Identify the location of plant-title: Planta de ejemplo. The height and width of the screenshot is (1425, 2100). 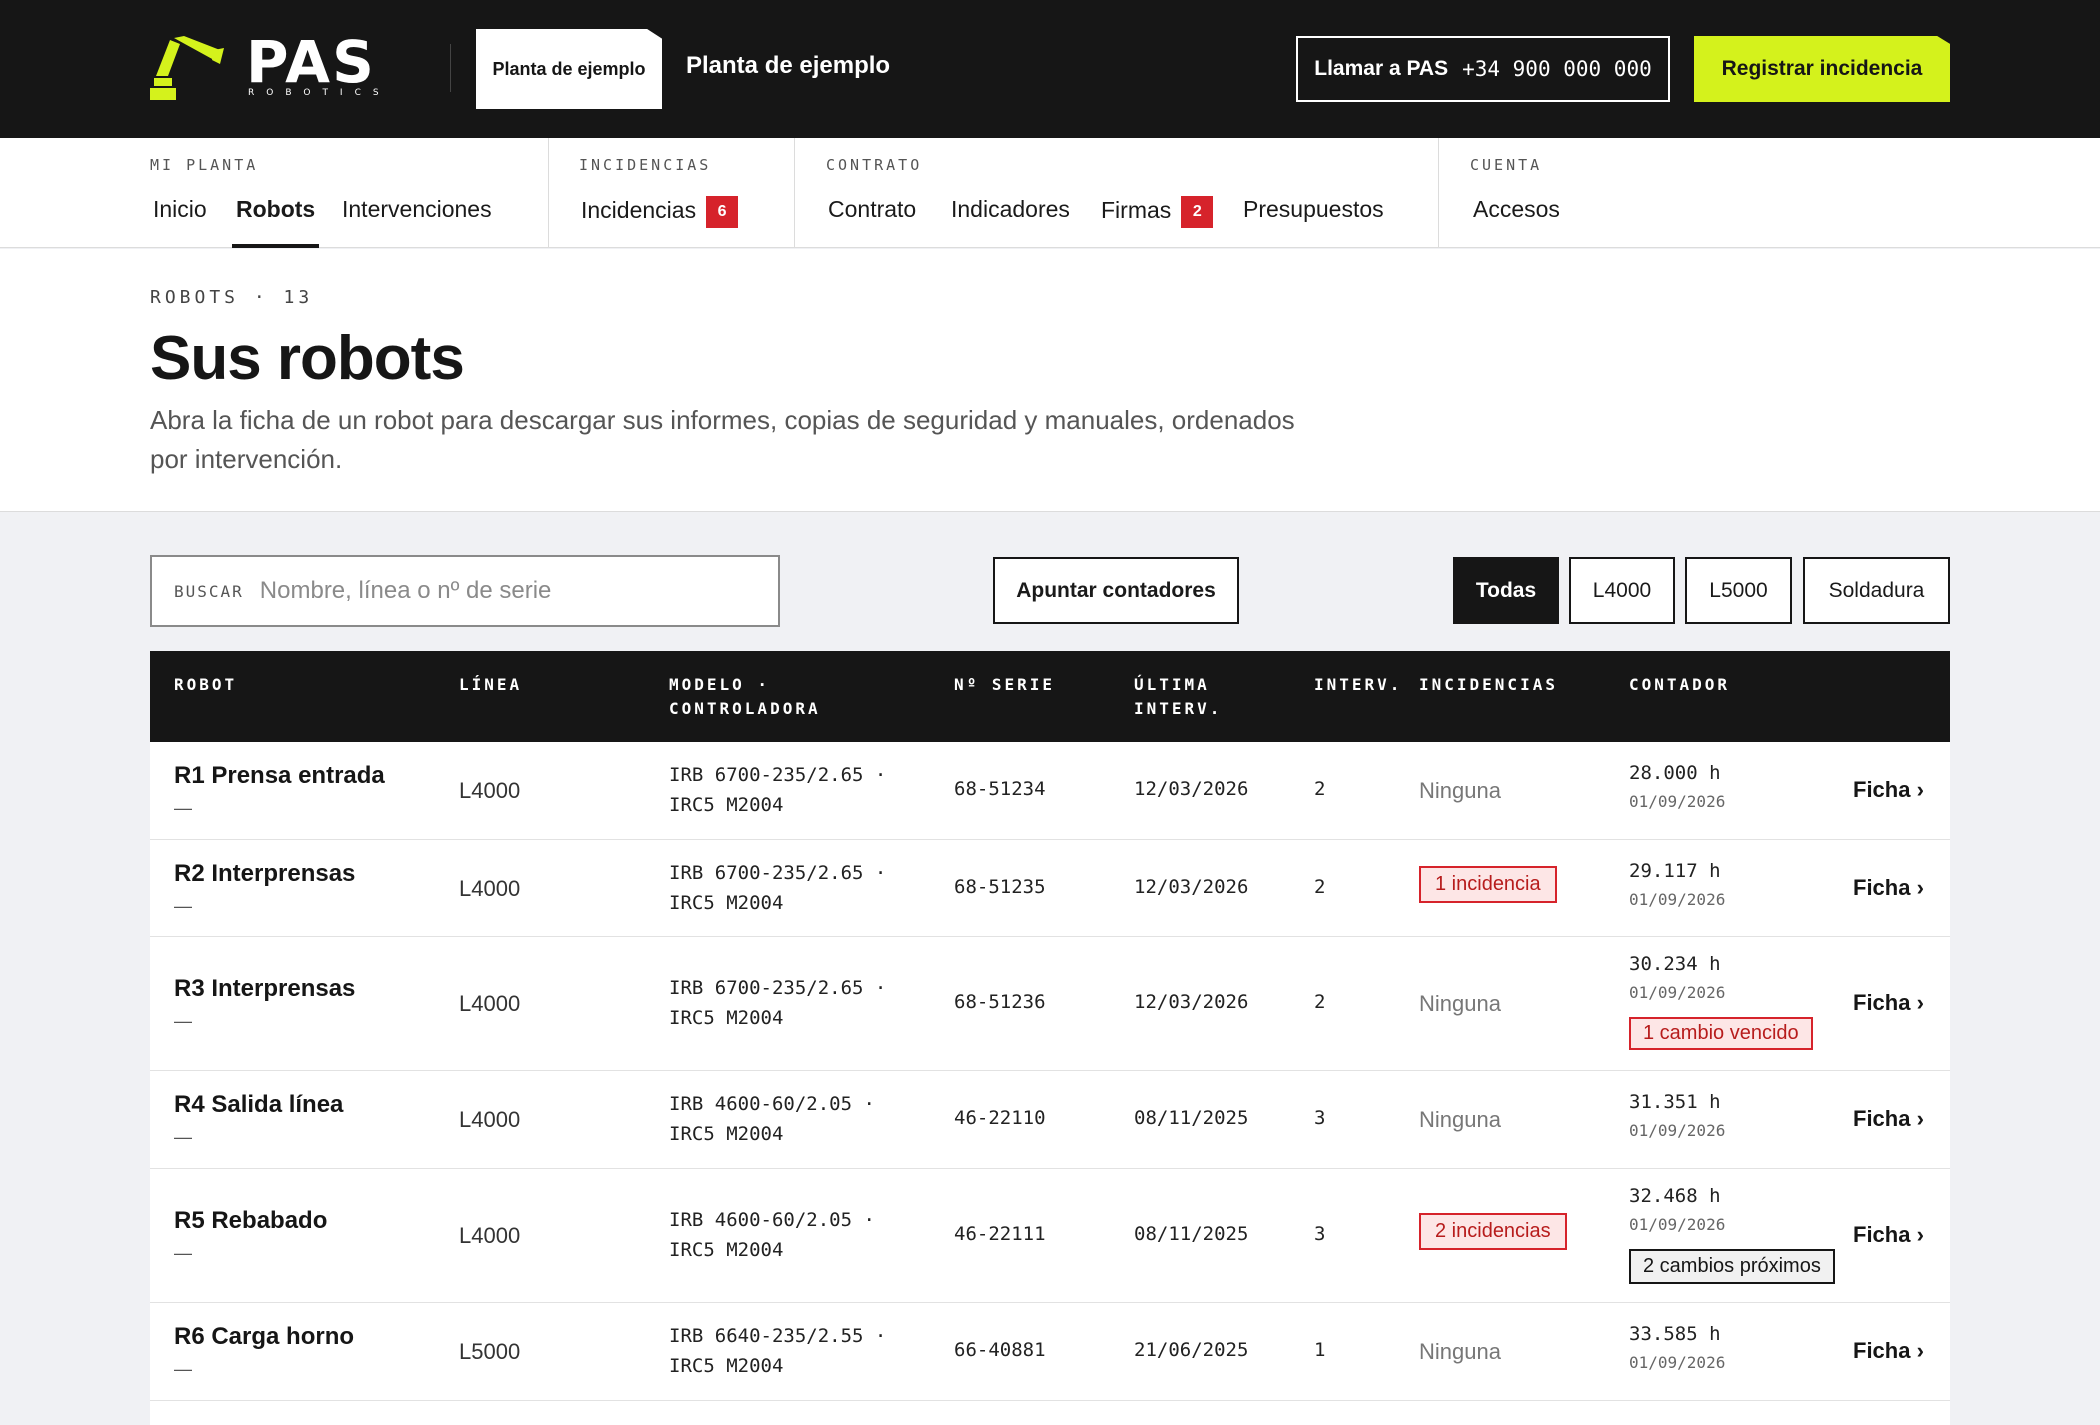
(788, 65).